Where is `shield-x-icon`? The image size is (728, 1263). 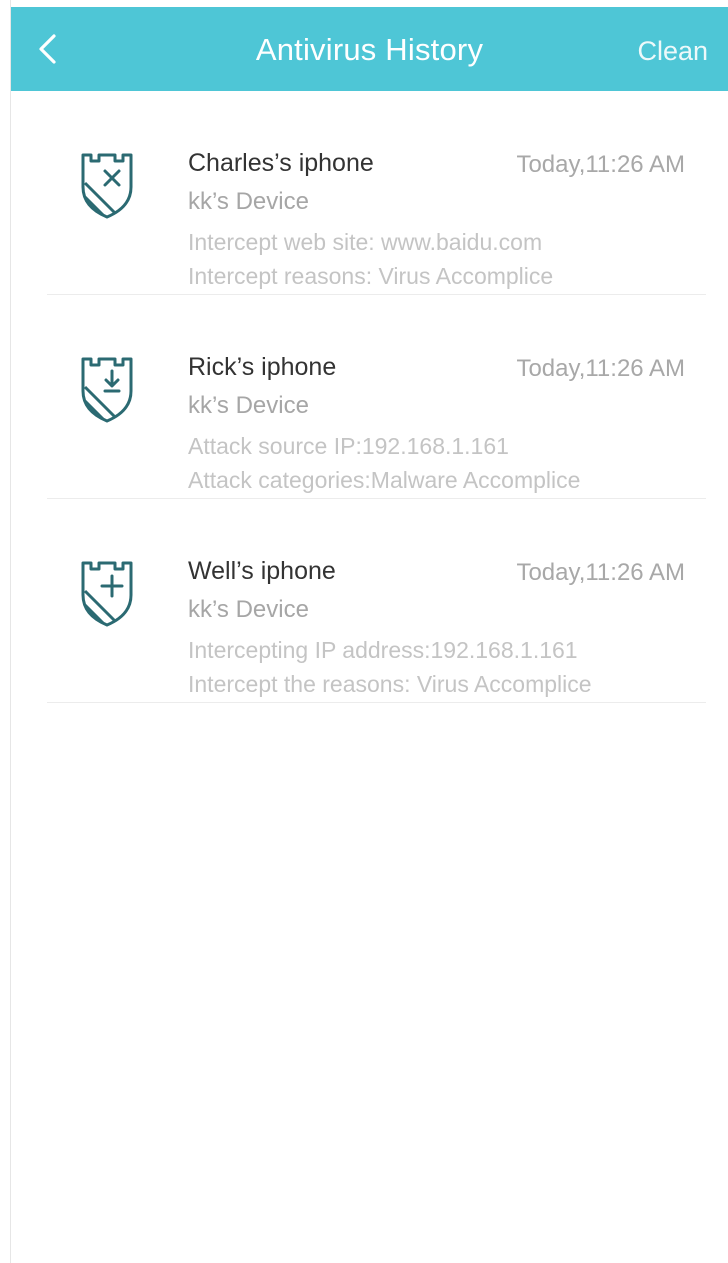
shield-x-icon is located at coordinates (107, 186).